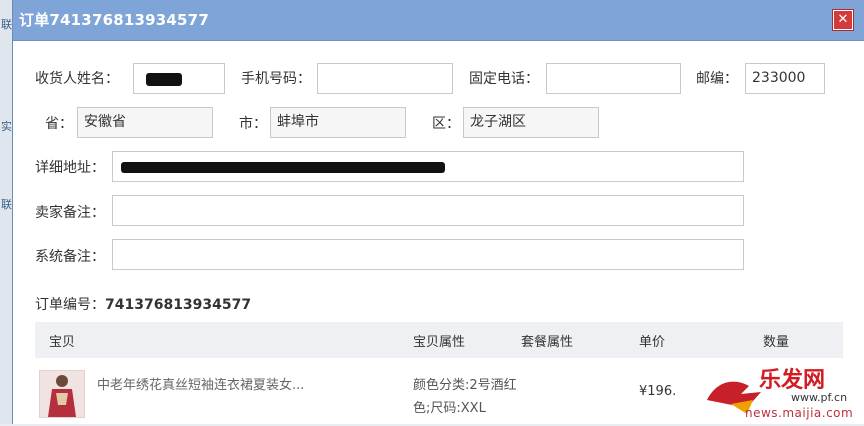 The width and height of the screenshot is (864, 426). What do you see at coordinates (799, 413) in the screenshot?
I see `watermark-url: news.maijia.com` at bounding box center [799, 413].